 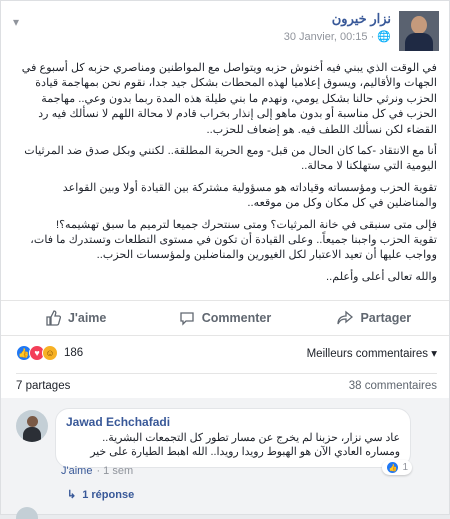 I want to click on commenter-avatar, so click(x=32, y=426).